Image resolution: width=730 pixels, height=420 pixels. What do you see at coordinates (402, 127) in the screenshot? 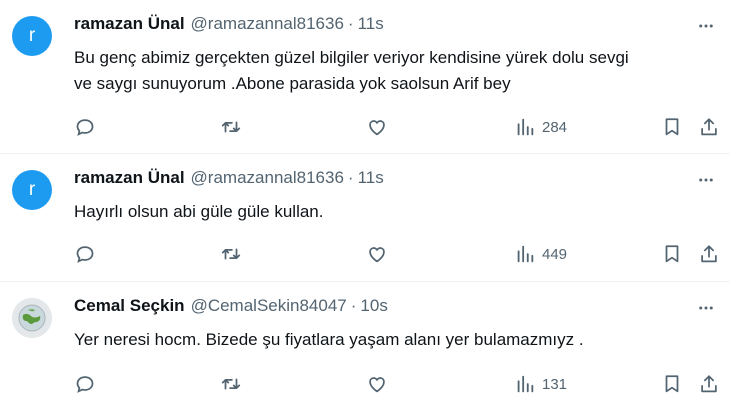
I see `tweet-actions: 284` at bounding box center [402, 127].